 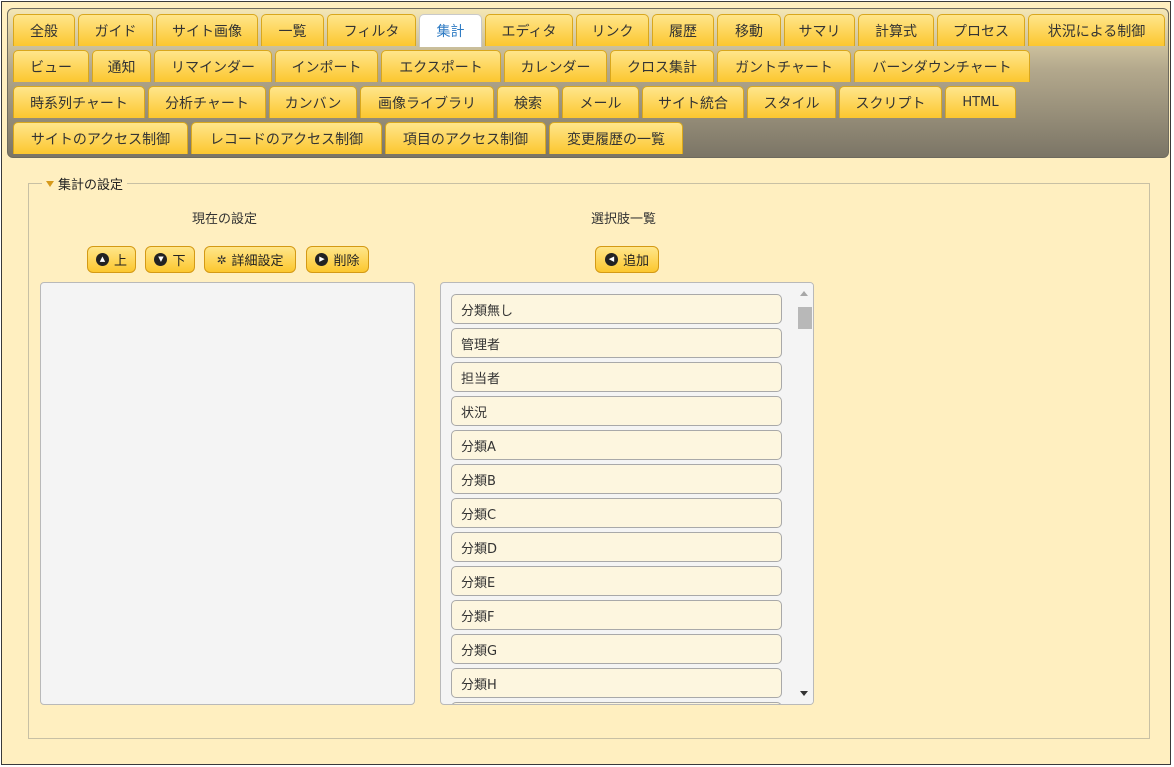 What do you see at coordinates (207, 102) in the screenshot?
I see `tab-analysis: 分析チャート` at bounding box center [207, 102].